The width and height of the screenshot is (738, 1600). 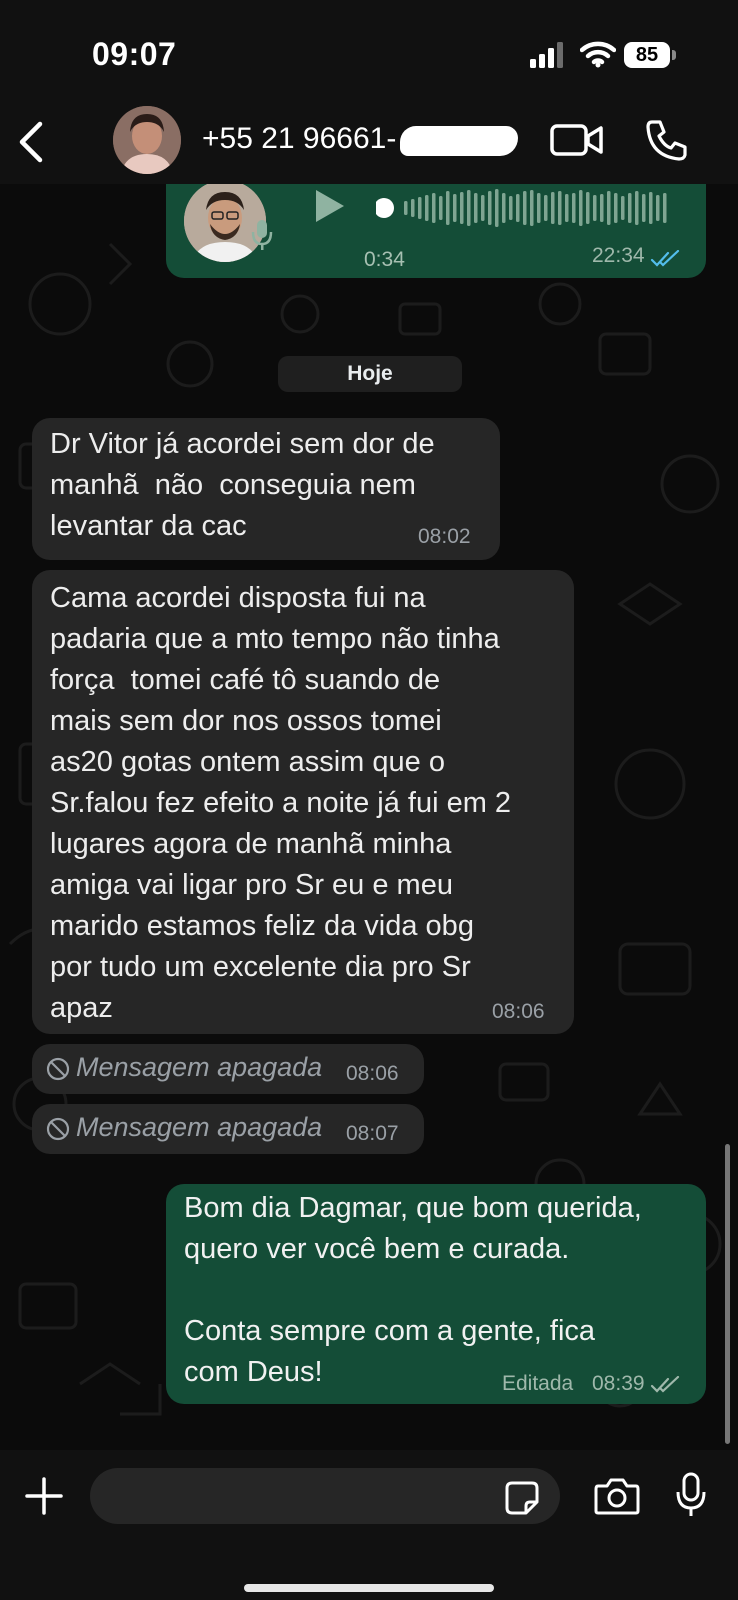 I want to click on chat-header: +55 21 96661-, so click(x=369, y=142).